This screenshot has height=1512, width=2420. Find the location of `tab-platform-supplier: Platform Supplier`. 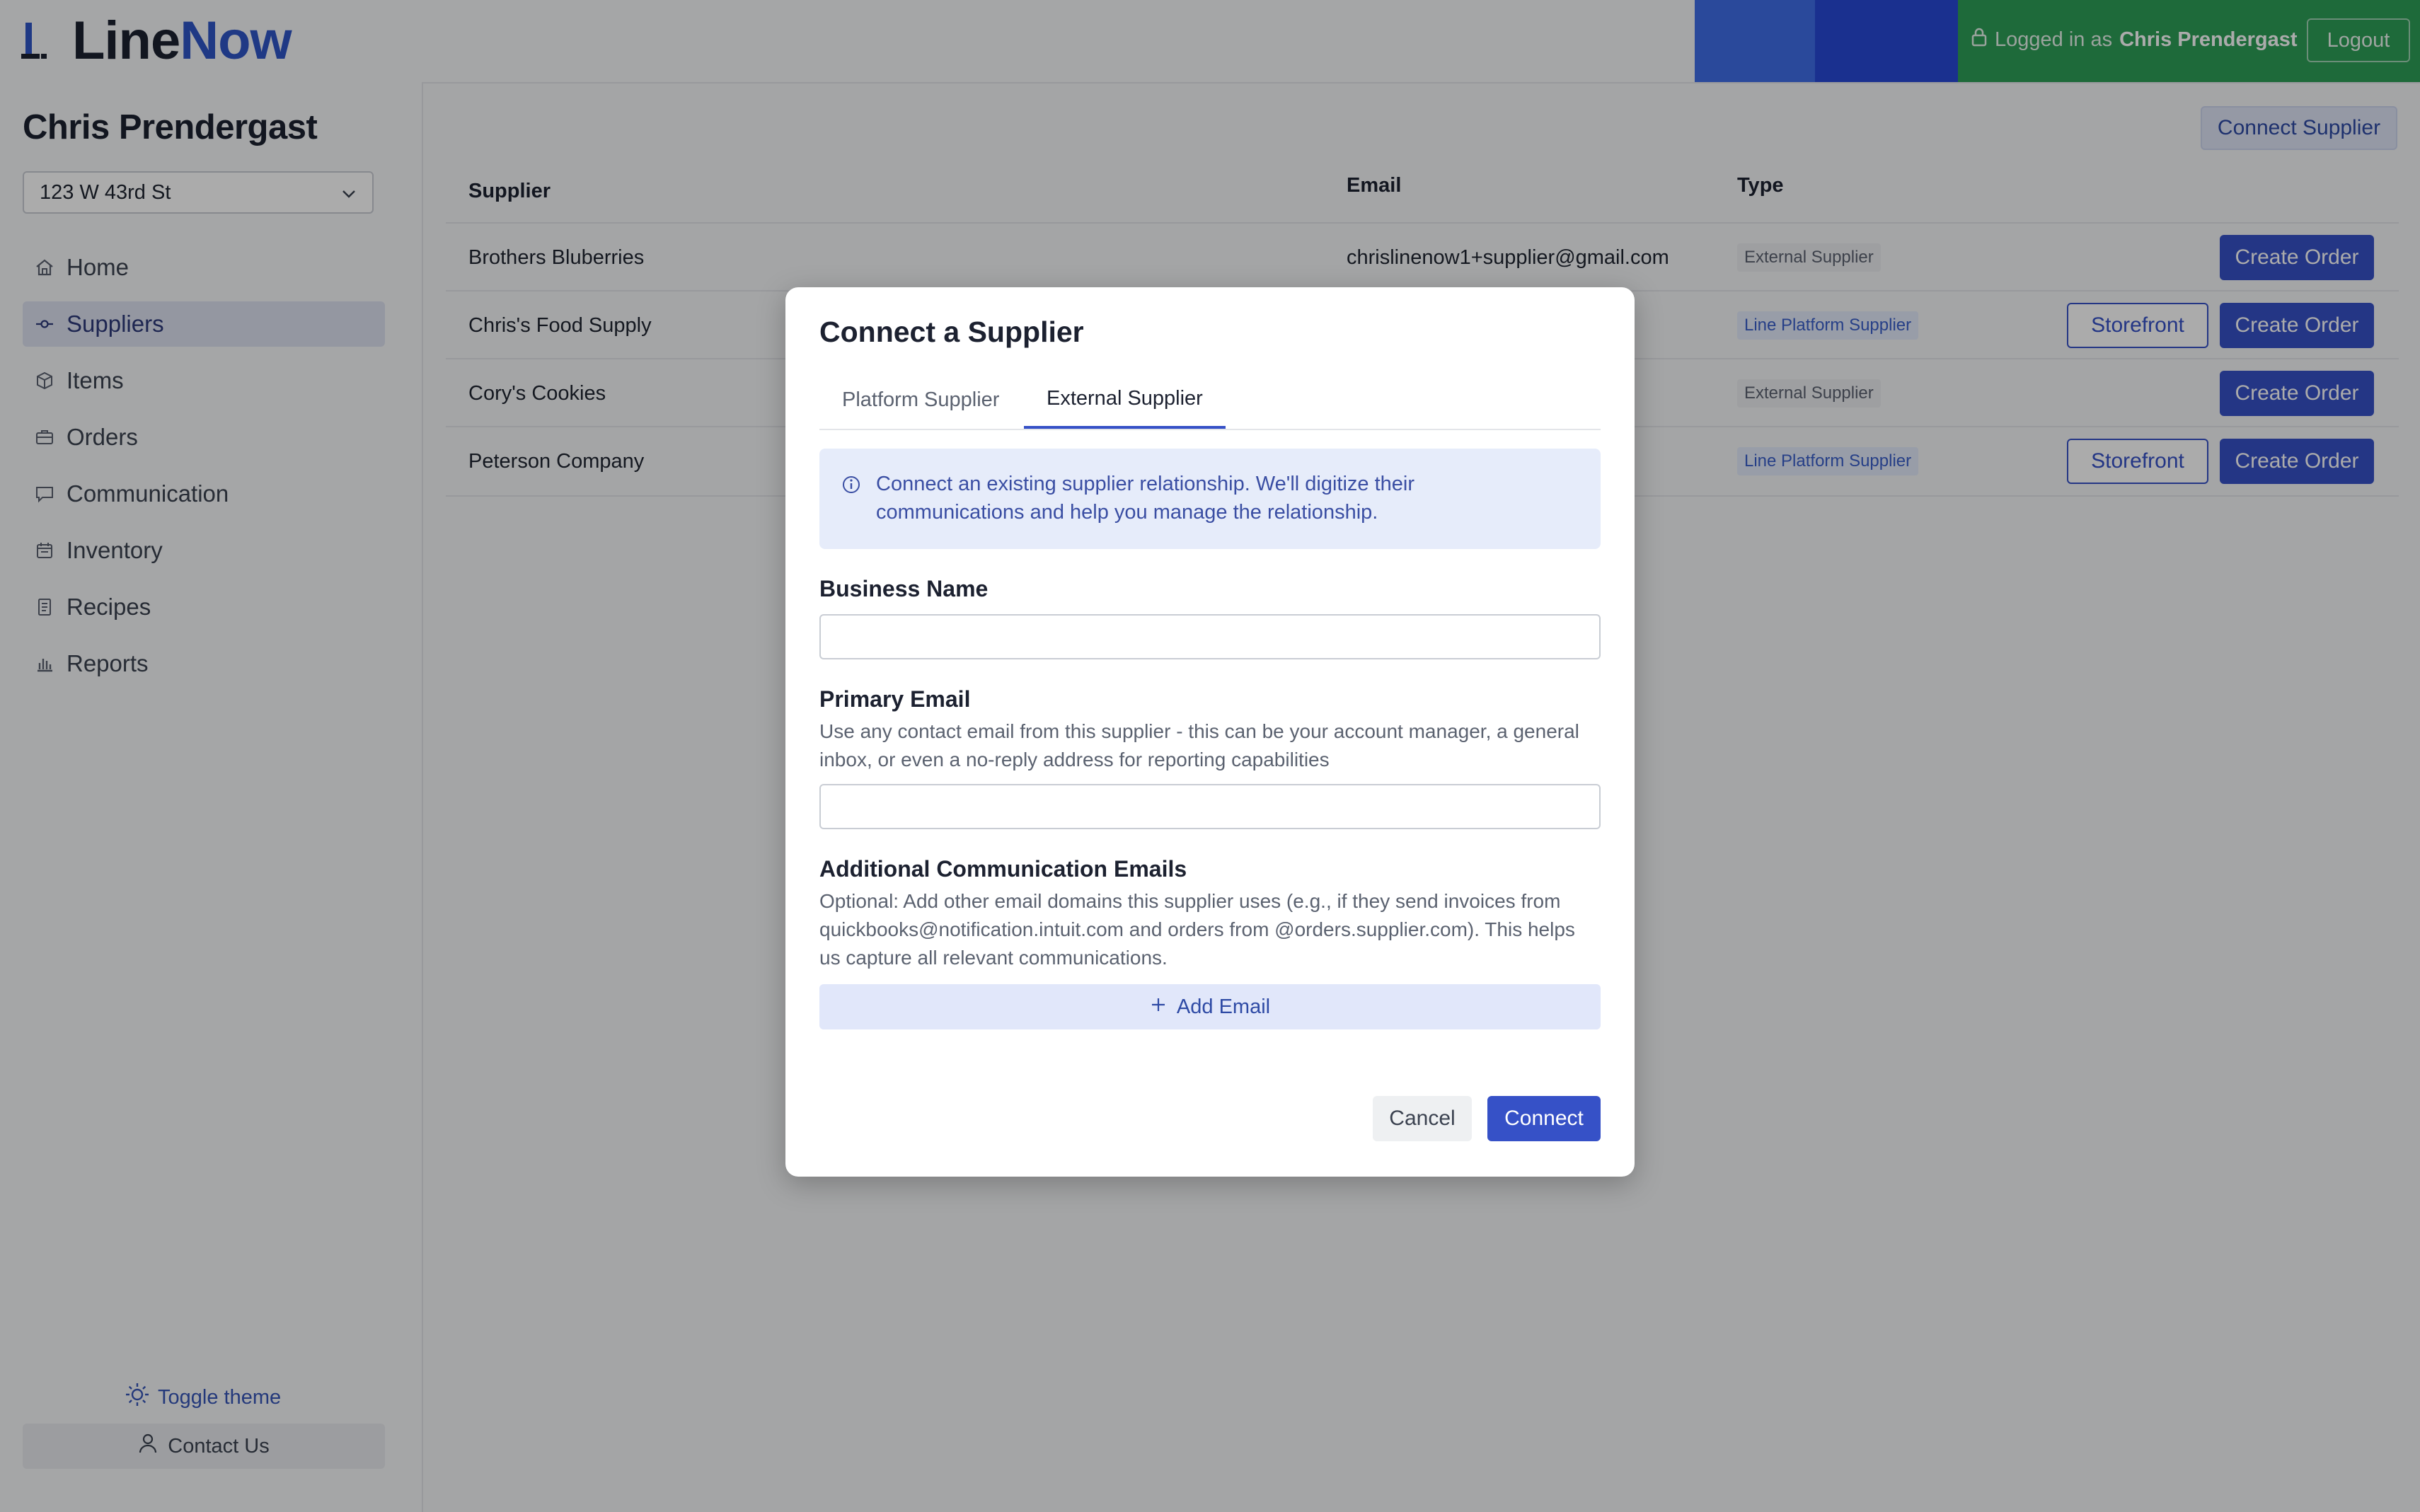

tab-platform-supplier: Platform Supplier is located at coordinates (921, 400).